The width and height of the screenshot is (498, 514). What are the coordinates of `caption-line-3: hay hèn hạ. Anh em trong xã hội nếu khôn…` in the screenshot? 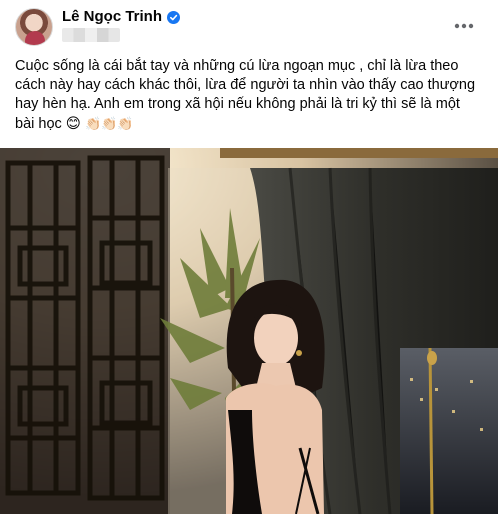 It's located at (237, 104).